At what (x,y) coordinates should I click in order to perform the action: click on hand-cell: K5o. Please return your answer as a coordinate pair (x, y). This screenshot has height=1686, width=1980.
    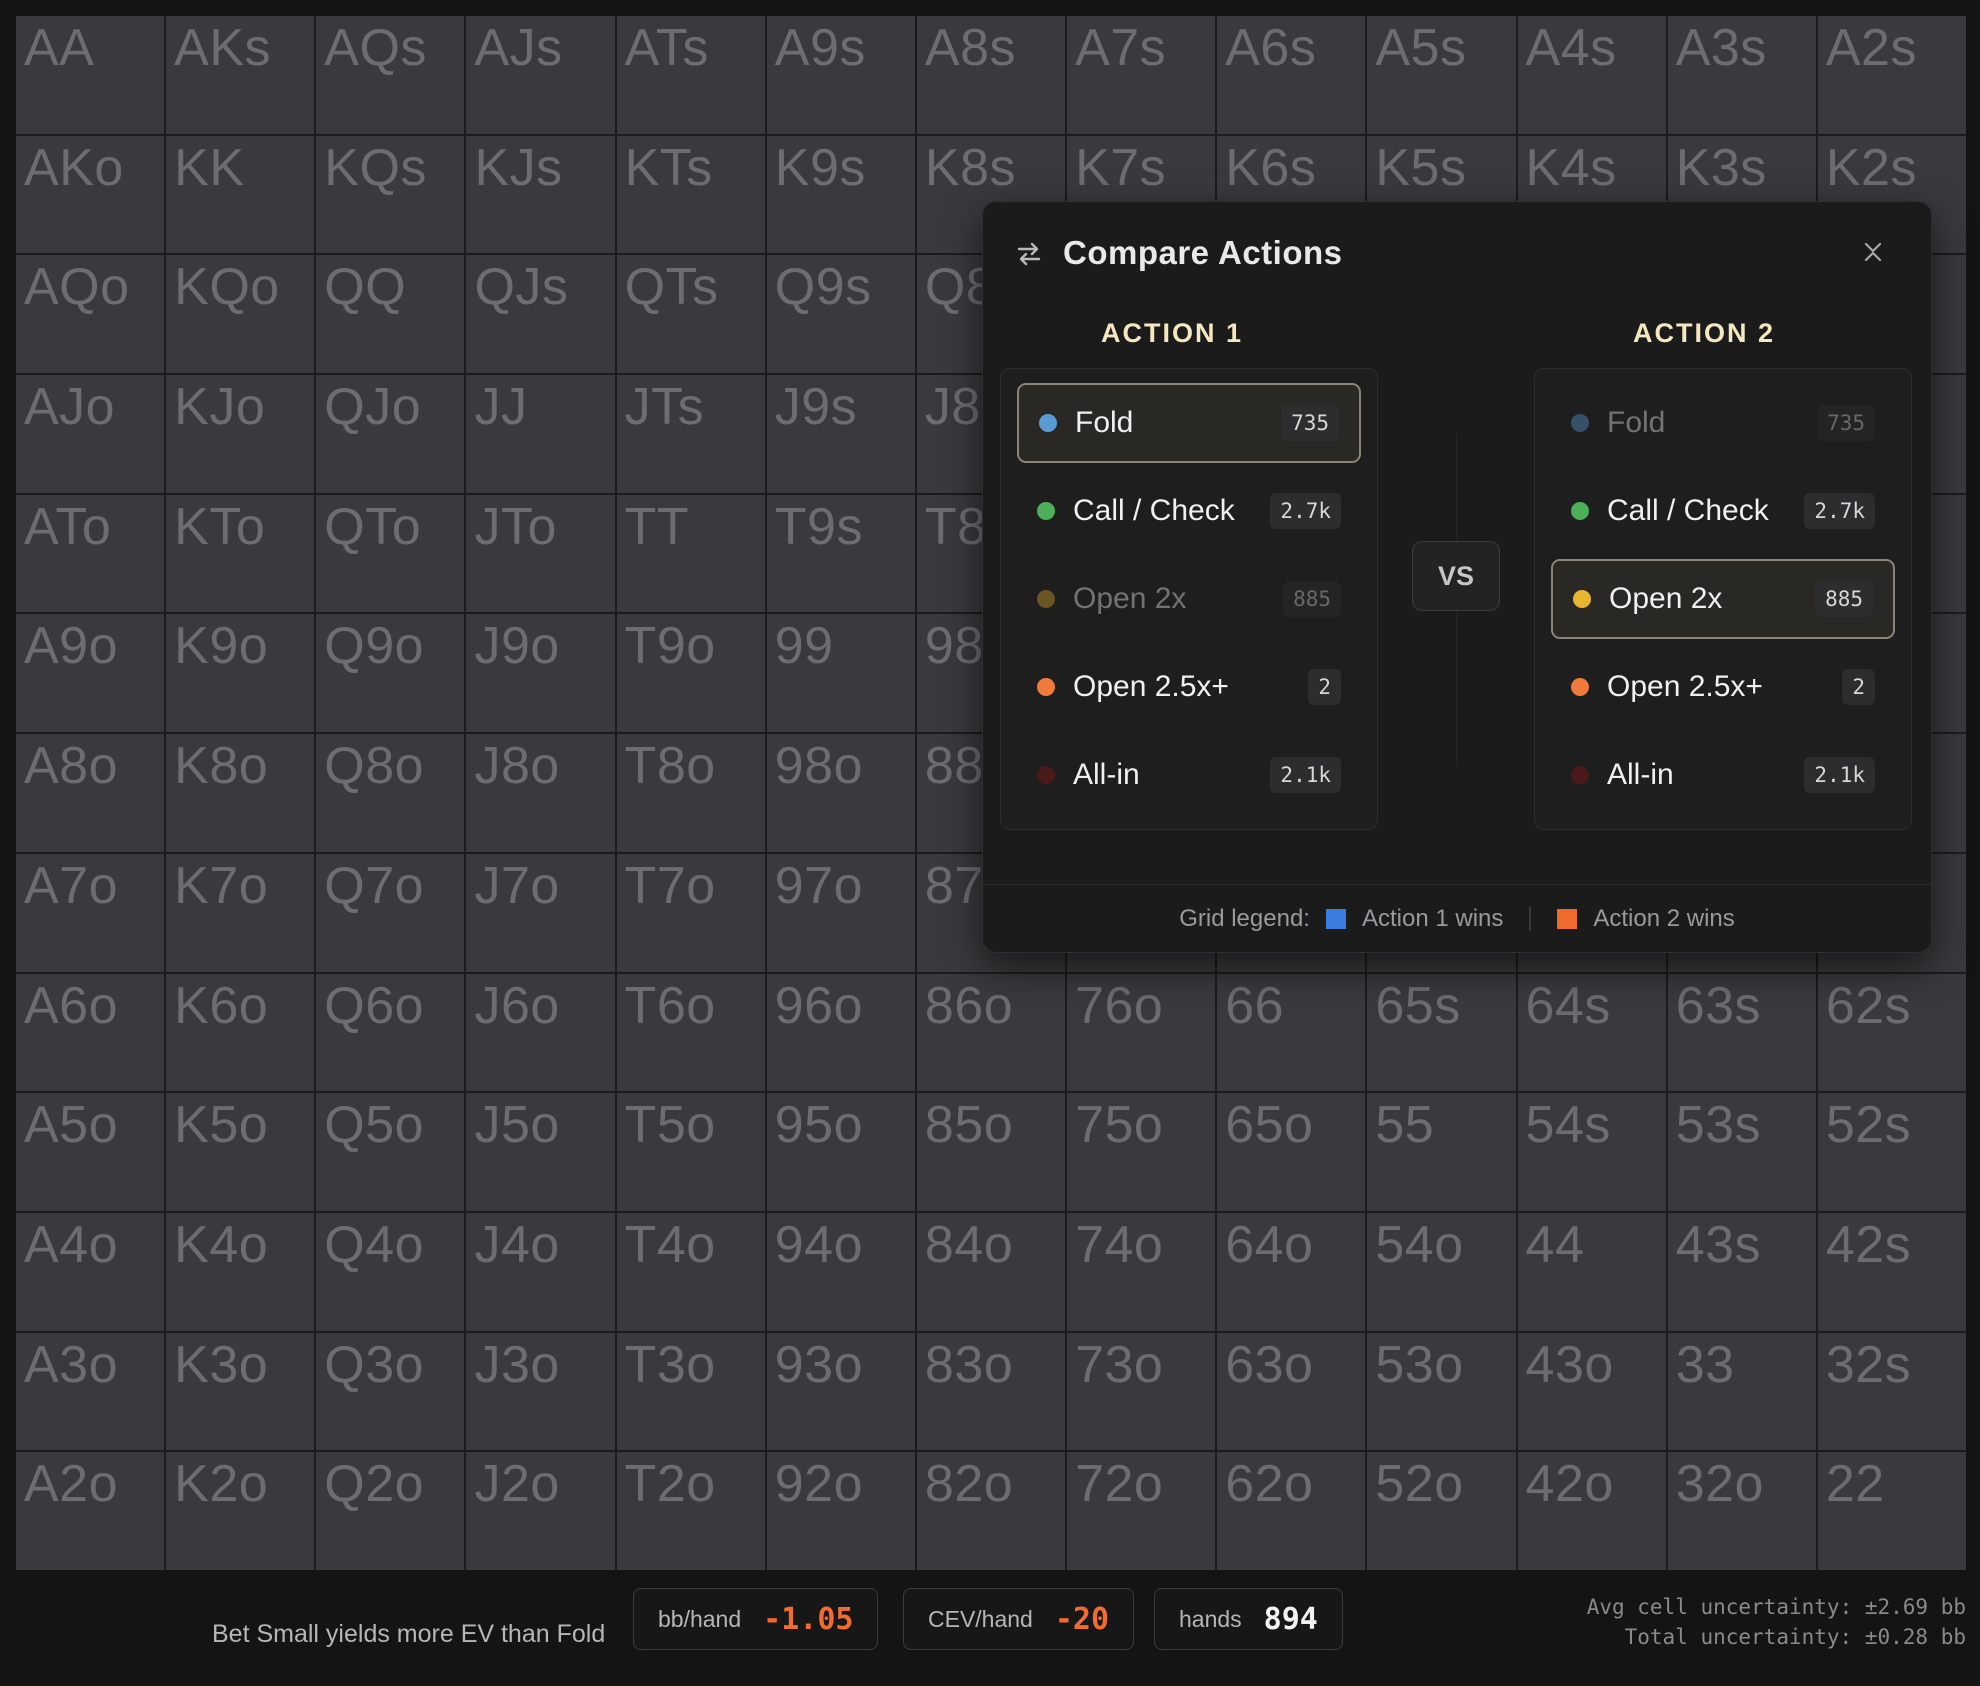
    Looking at the image, I should click on (240, 1152).